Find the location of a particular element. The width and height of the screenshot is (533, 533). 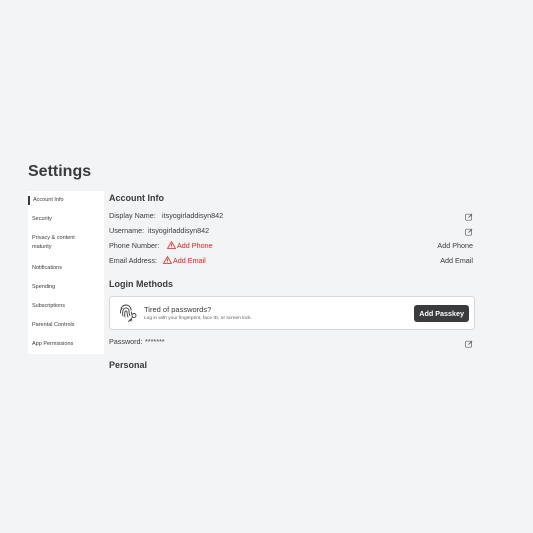

sidebar-item-parental-controls: Parental Controls is located at coordinates (66, 325).